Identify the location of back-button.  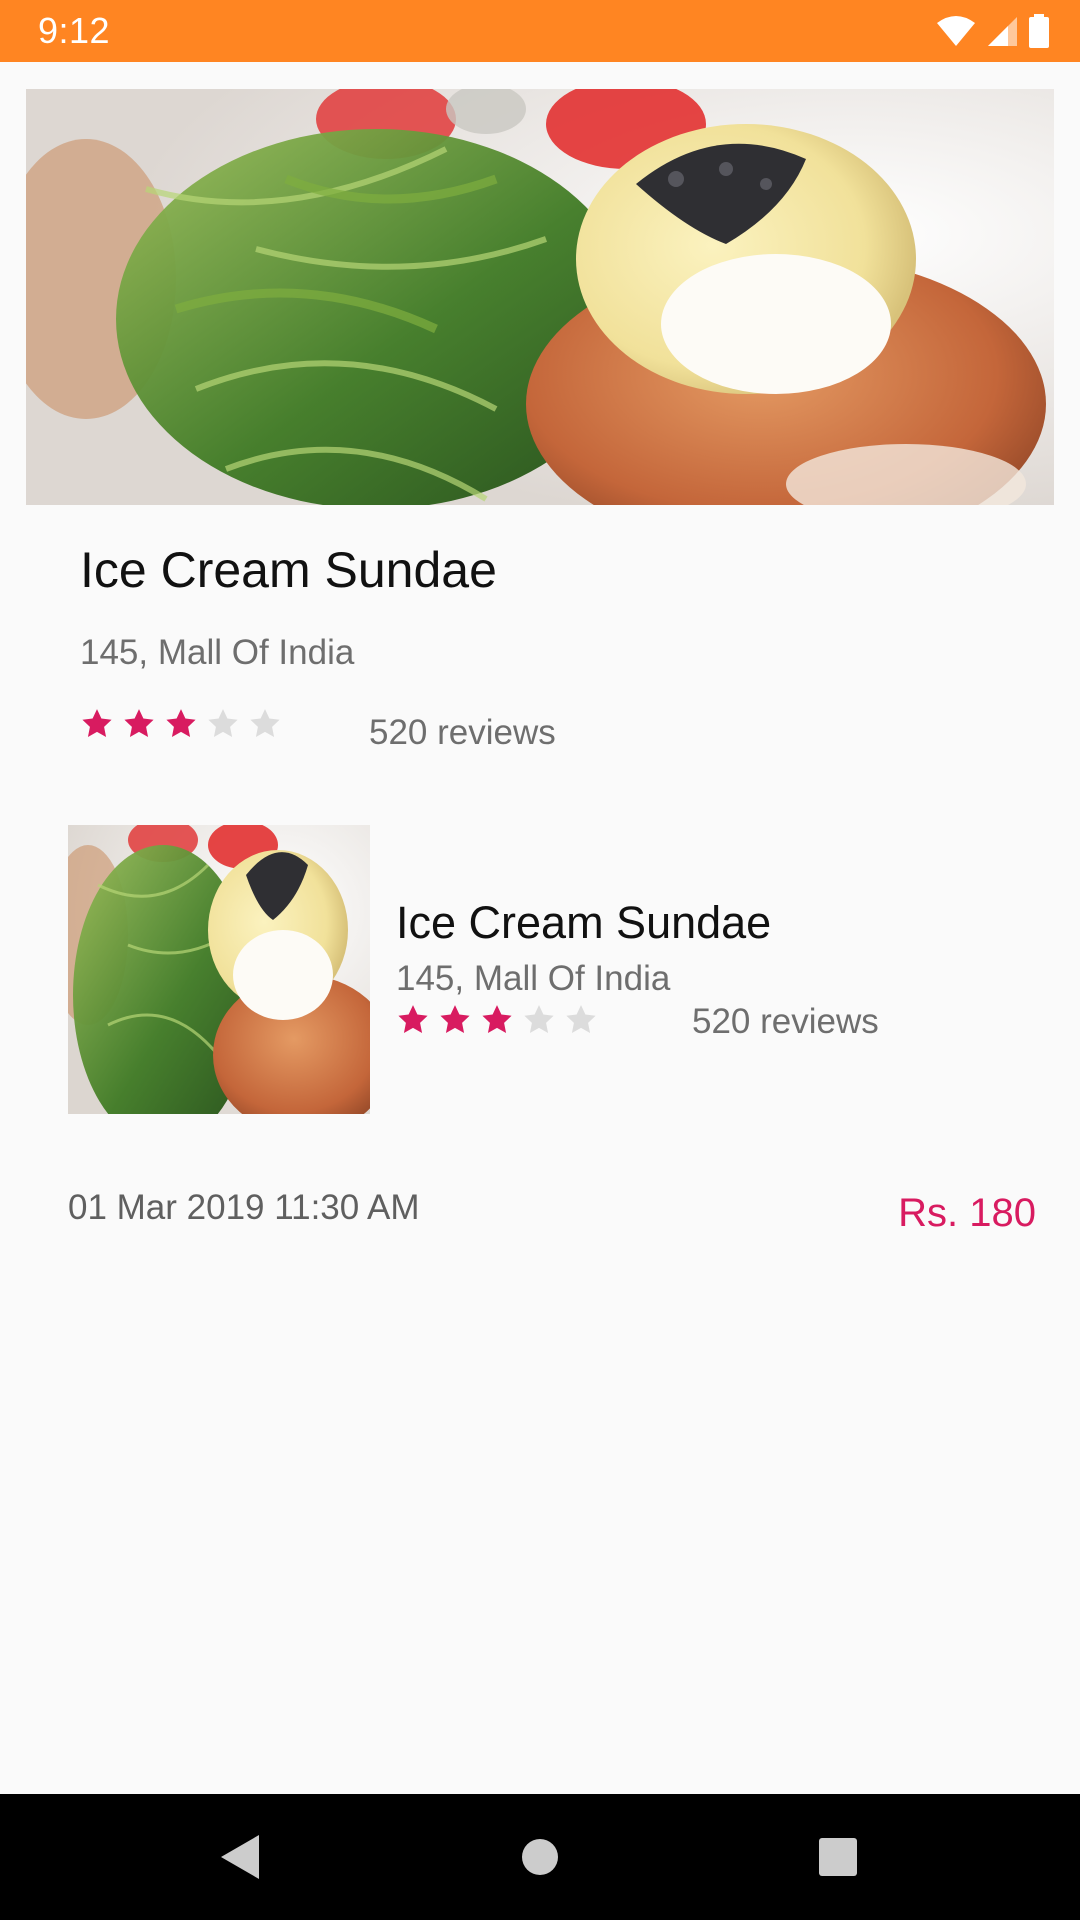
(240, 1857).